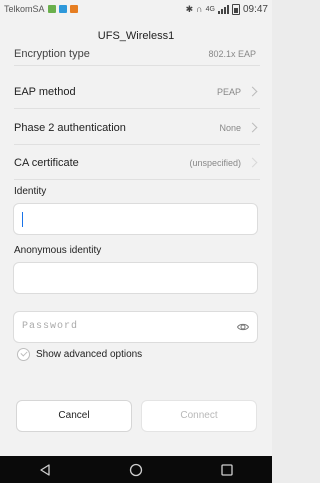  I want to click on identity-label: Identity, so click(30, 191).